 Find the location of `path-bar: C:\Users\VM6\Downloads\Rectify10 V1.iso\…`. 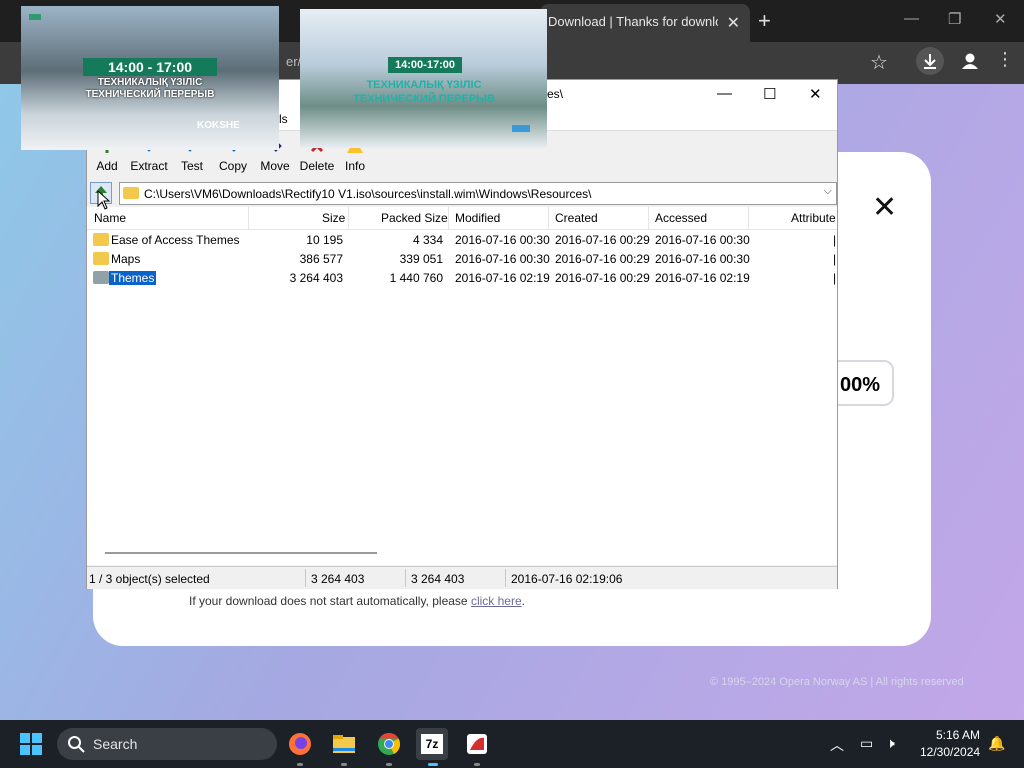

path-bar: C:\Users\VM6\Downloads\Rectify10 V1.iso\… is located at coordinates (478, 193).